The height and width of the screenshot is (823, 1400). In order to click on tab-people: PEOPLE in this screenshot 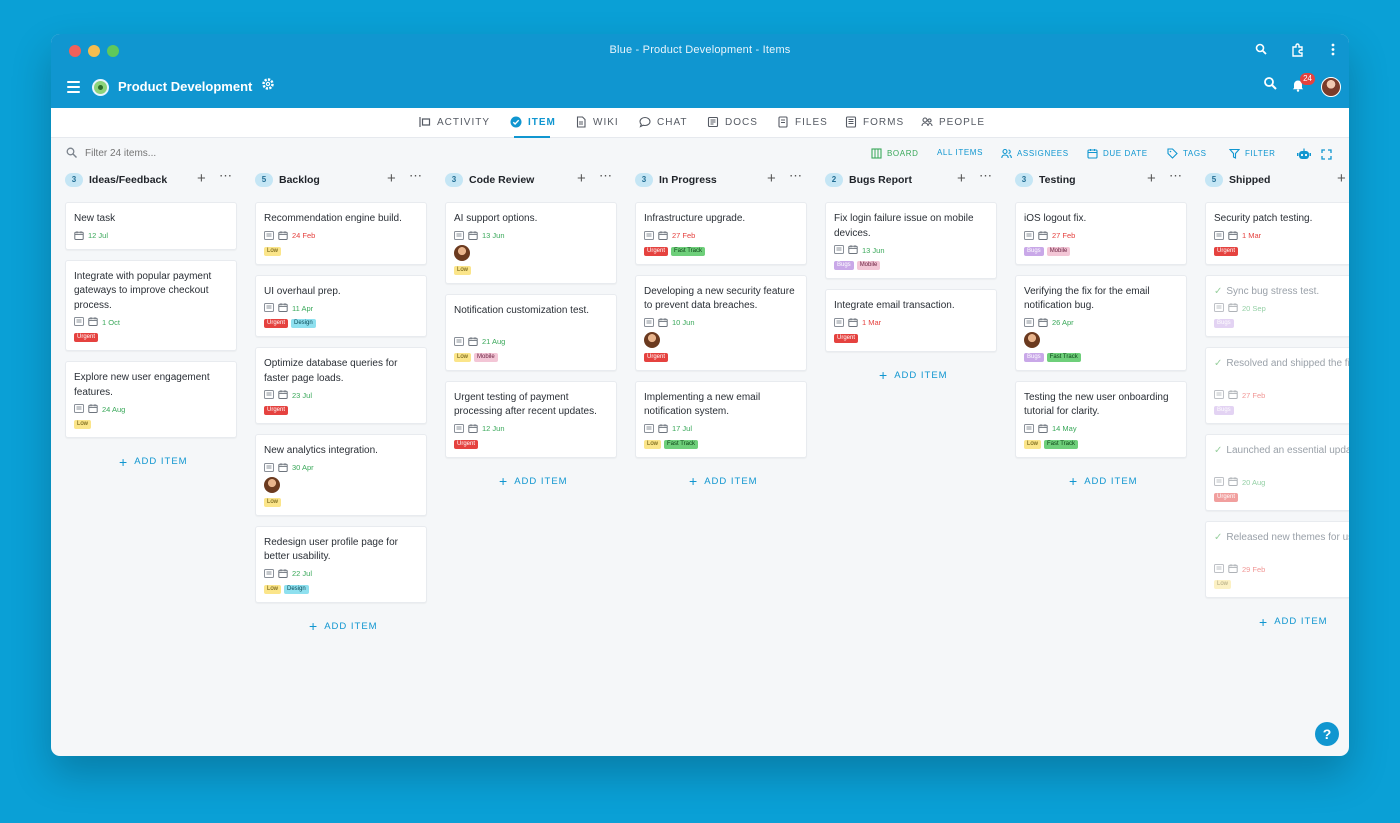, I will do `click(953, 122)`.